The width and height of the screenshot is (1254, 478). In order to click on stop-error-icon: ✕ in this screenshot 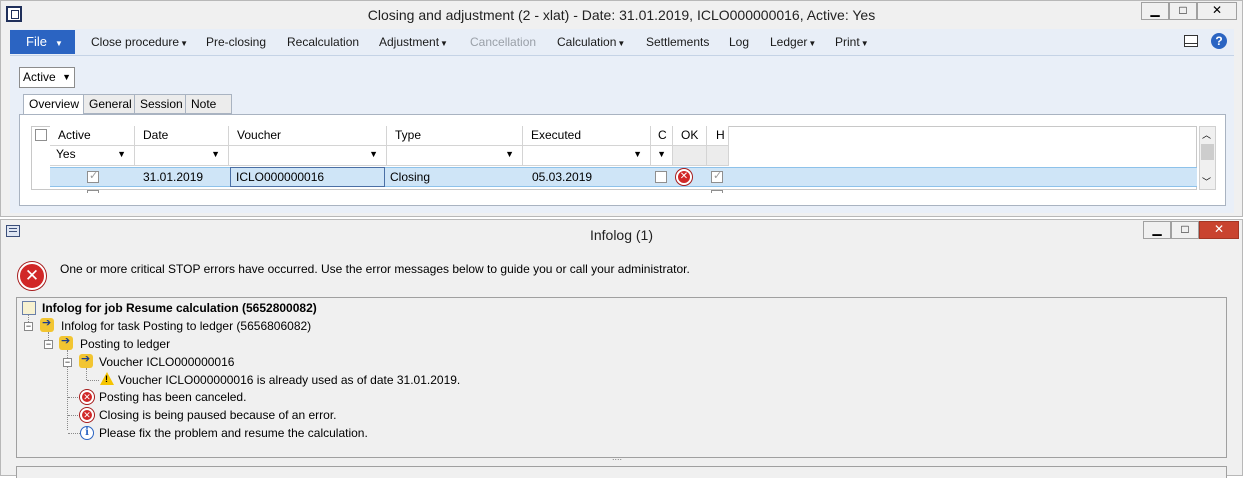, I will do `click(32, 276)`.